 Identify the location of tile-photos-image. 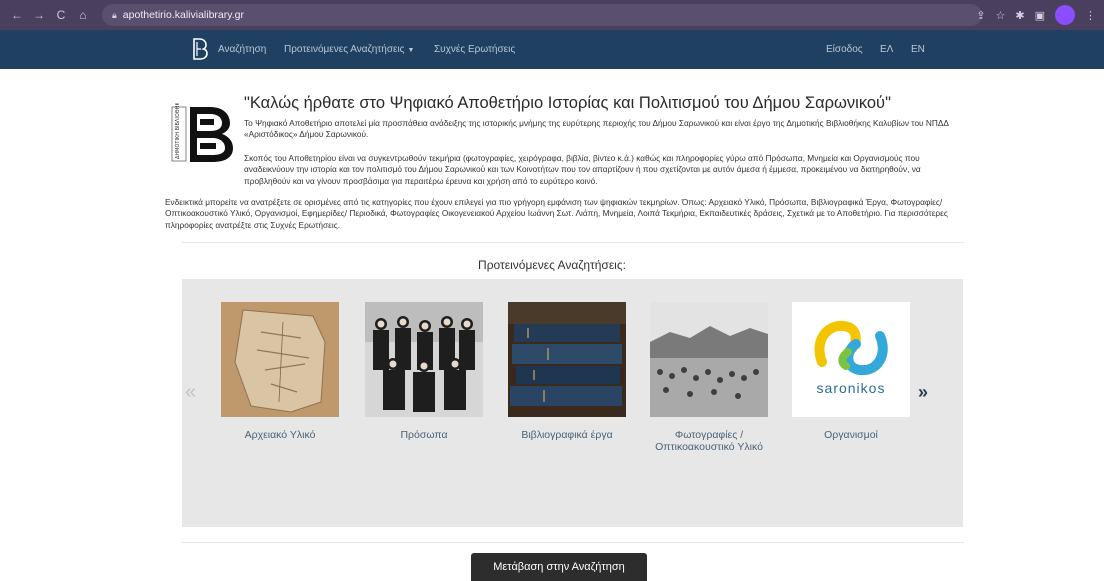
(709, 359).